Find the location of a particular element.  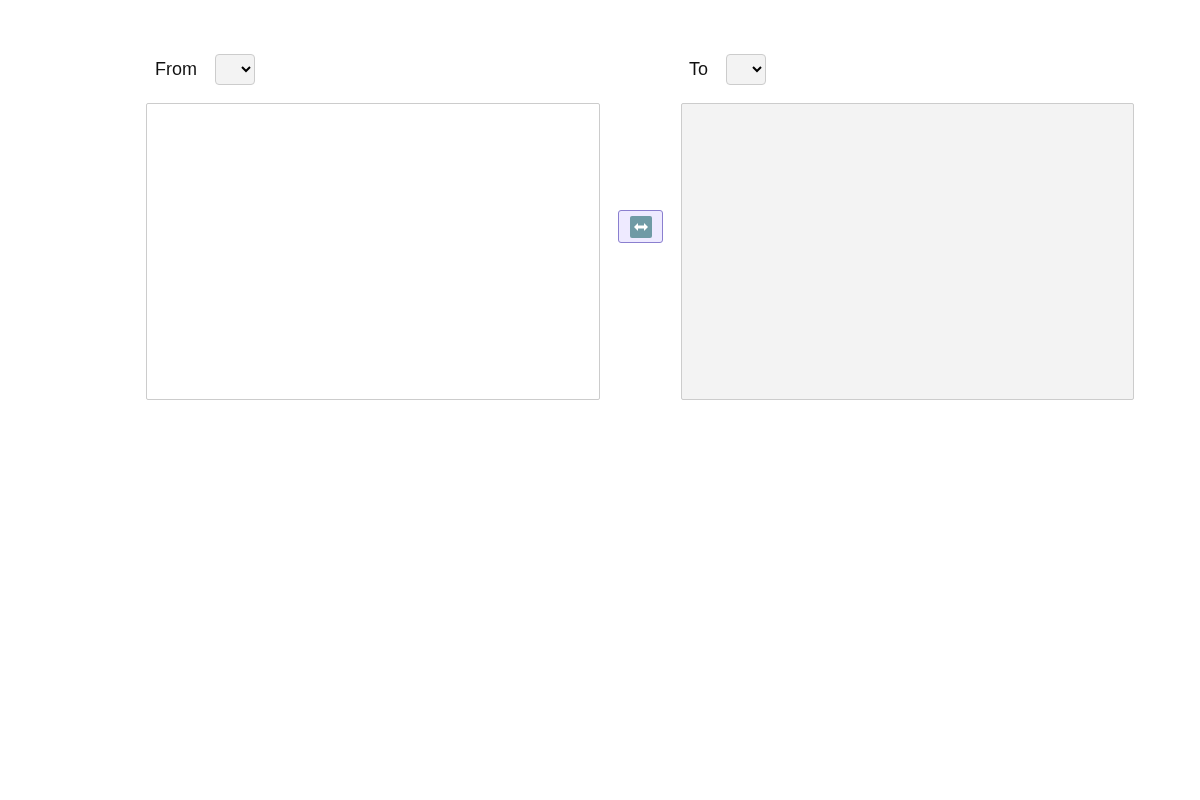

swap-button is located at coordinates (640, 226).